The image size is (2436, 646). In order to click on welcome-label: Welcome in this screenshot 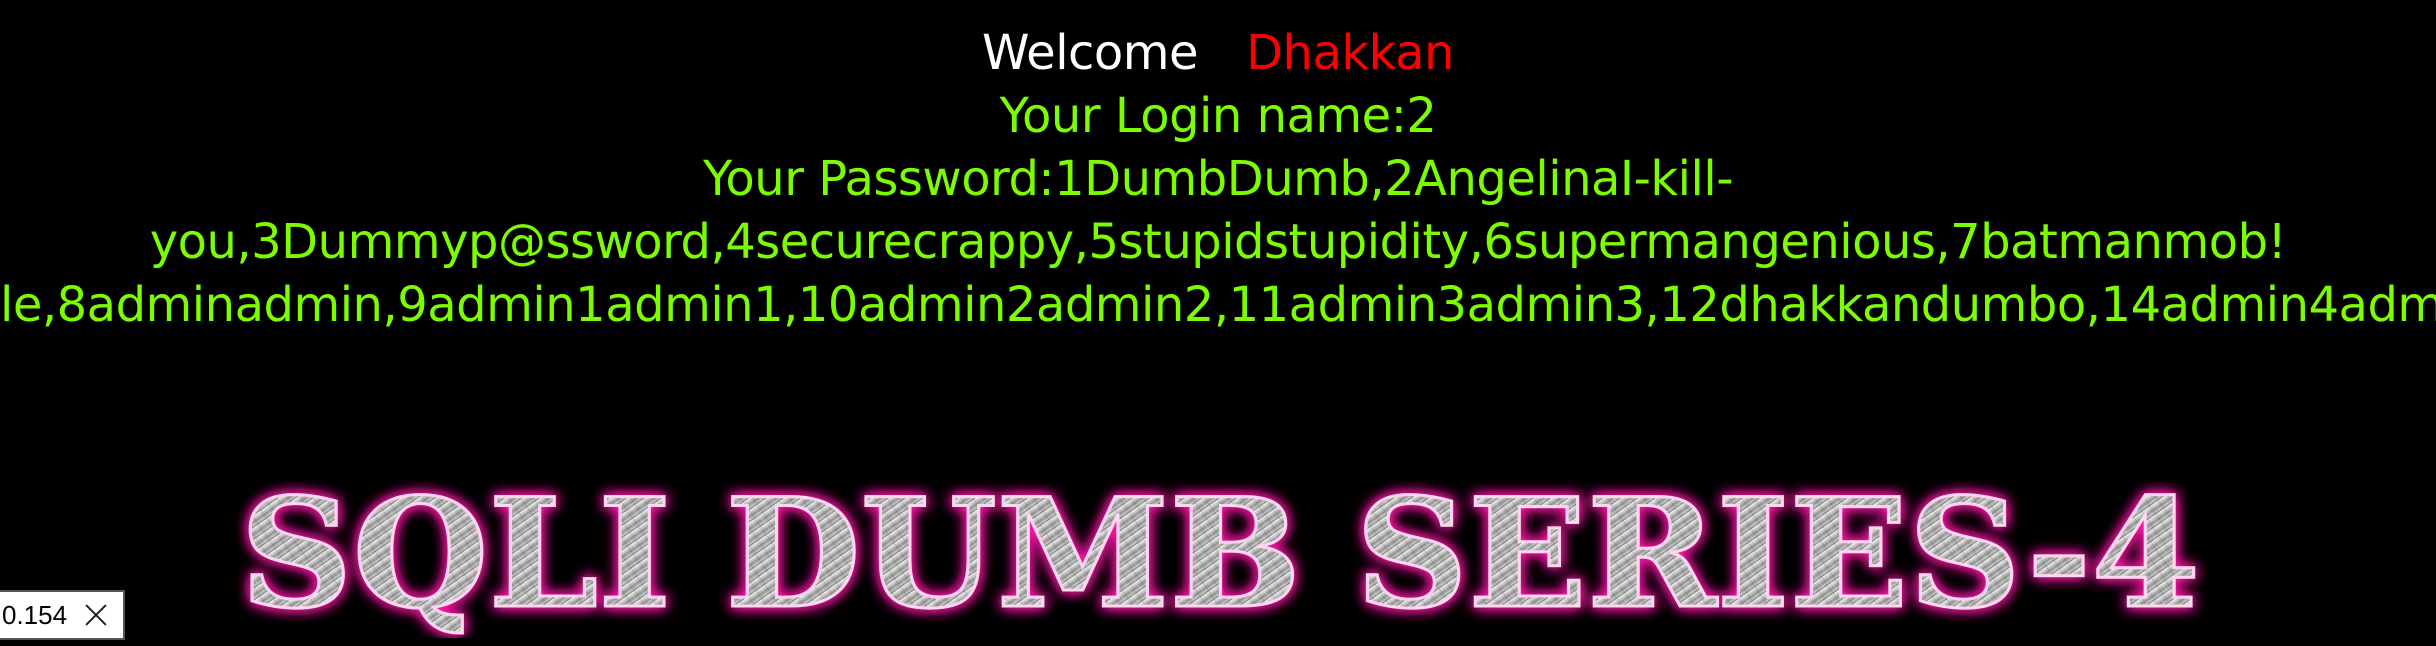, I will do `click(1090, 53)`.